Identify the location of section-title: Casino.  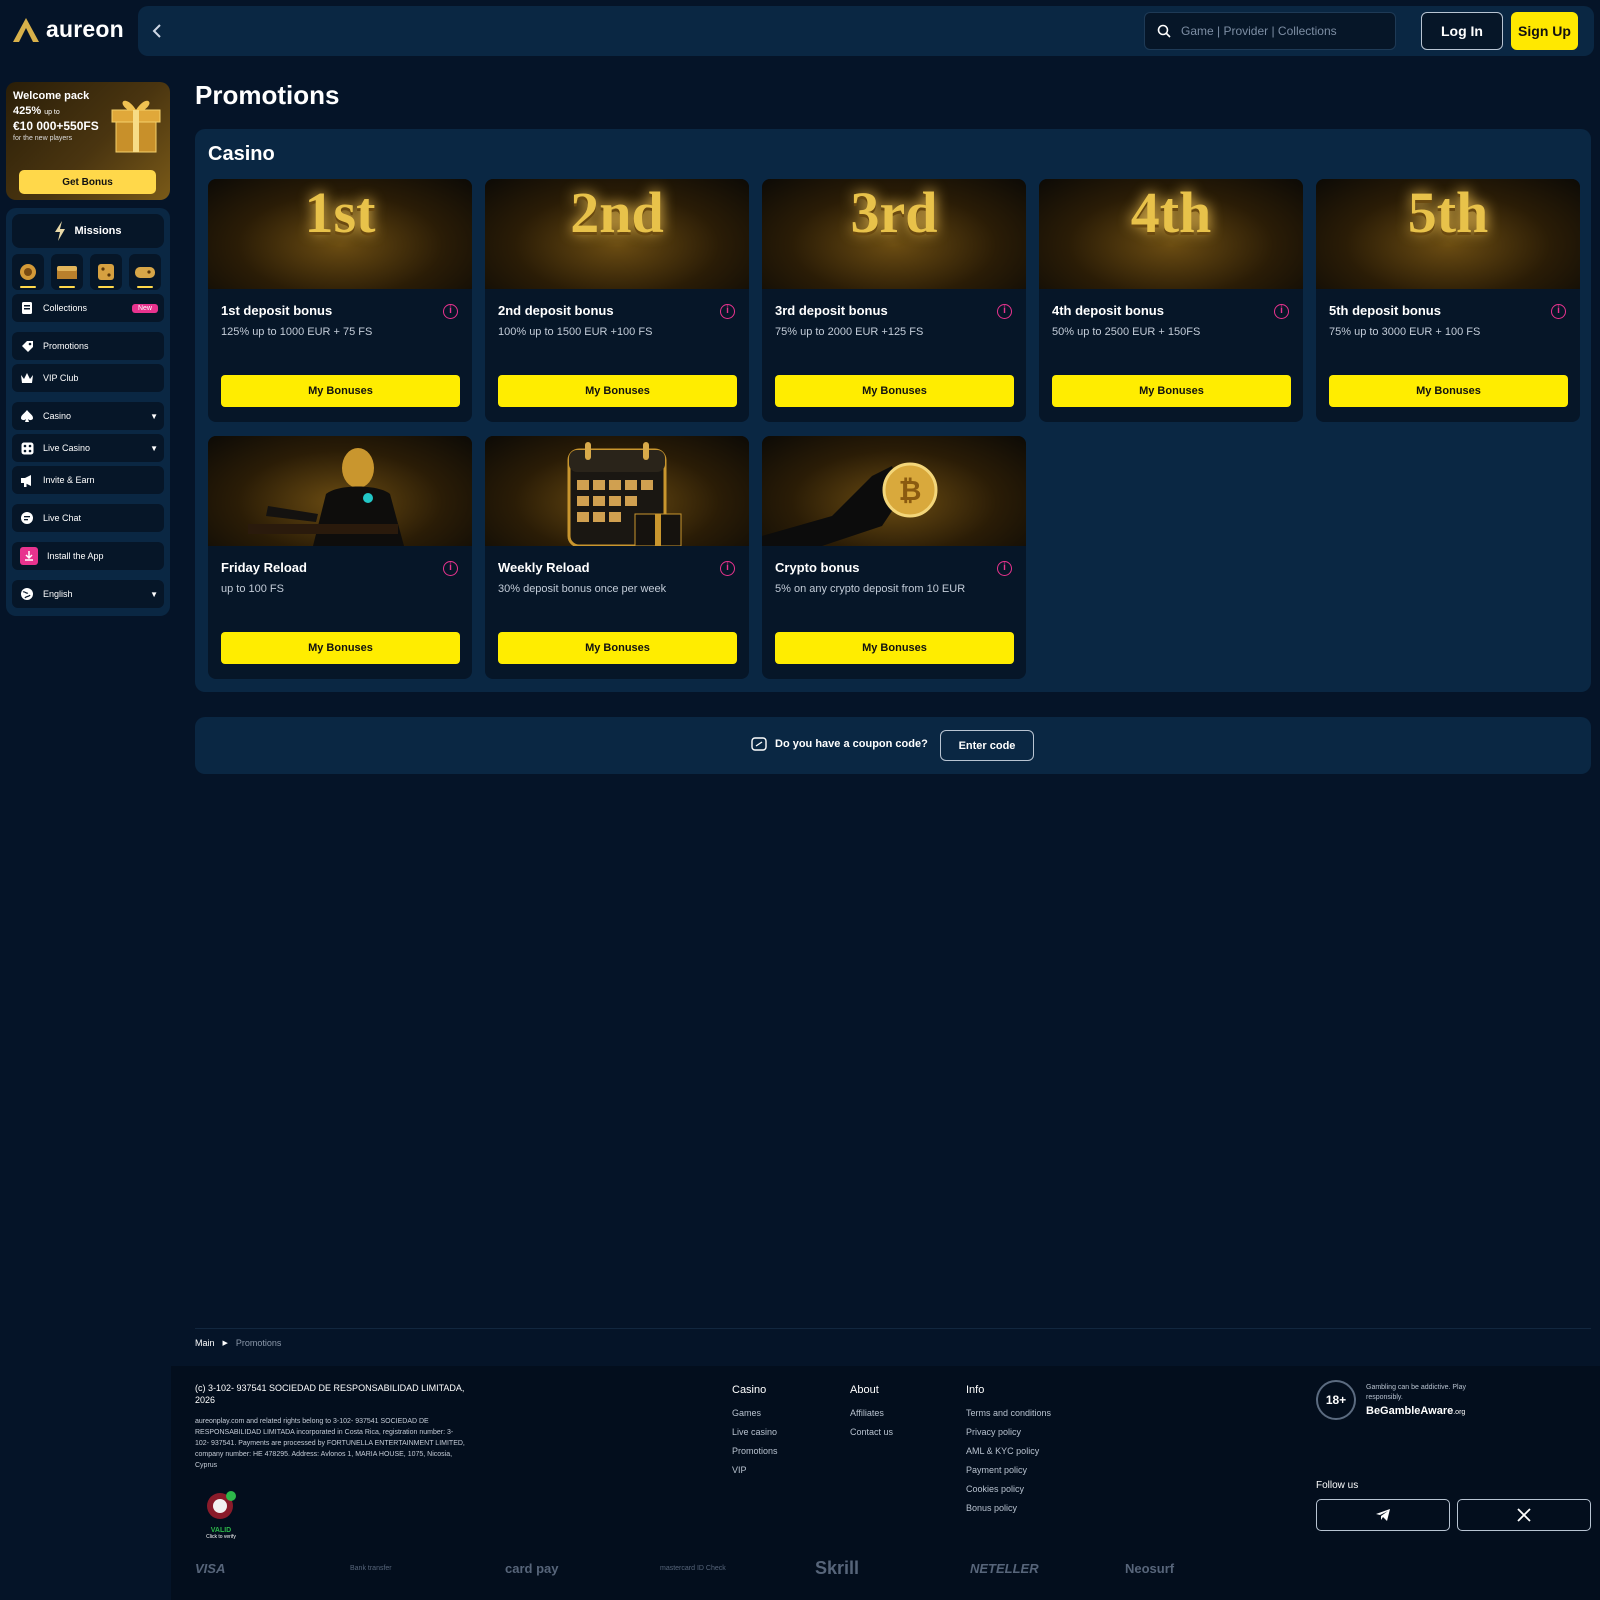
(241, 154).